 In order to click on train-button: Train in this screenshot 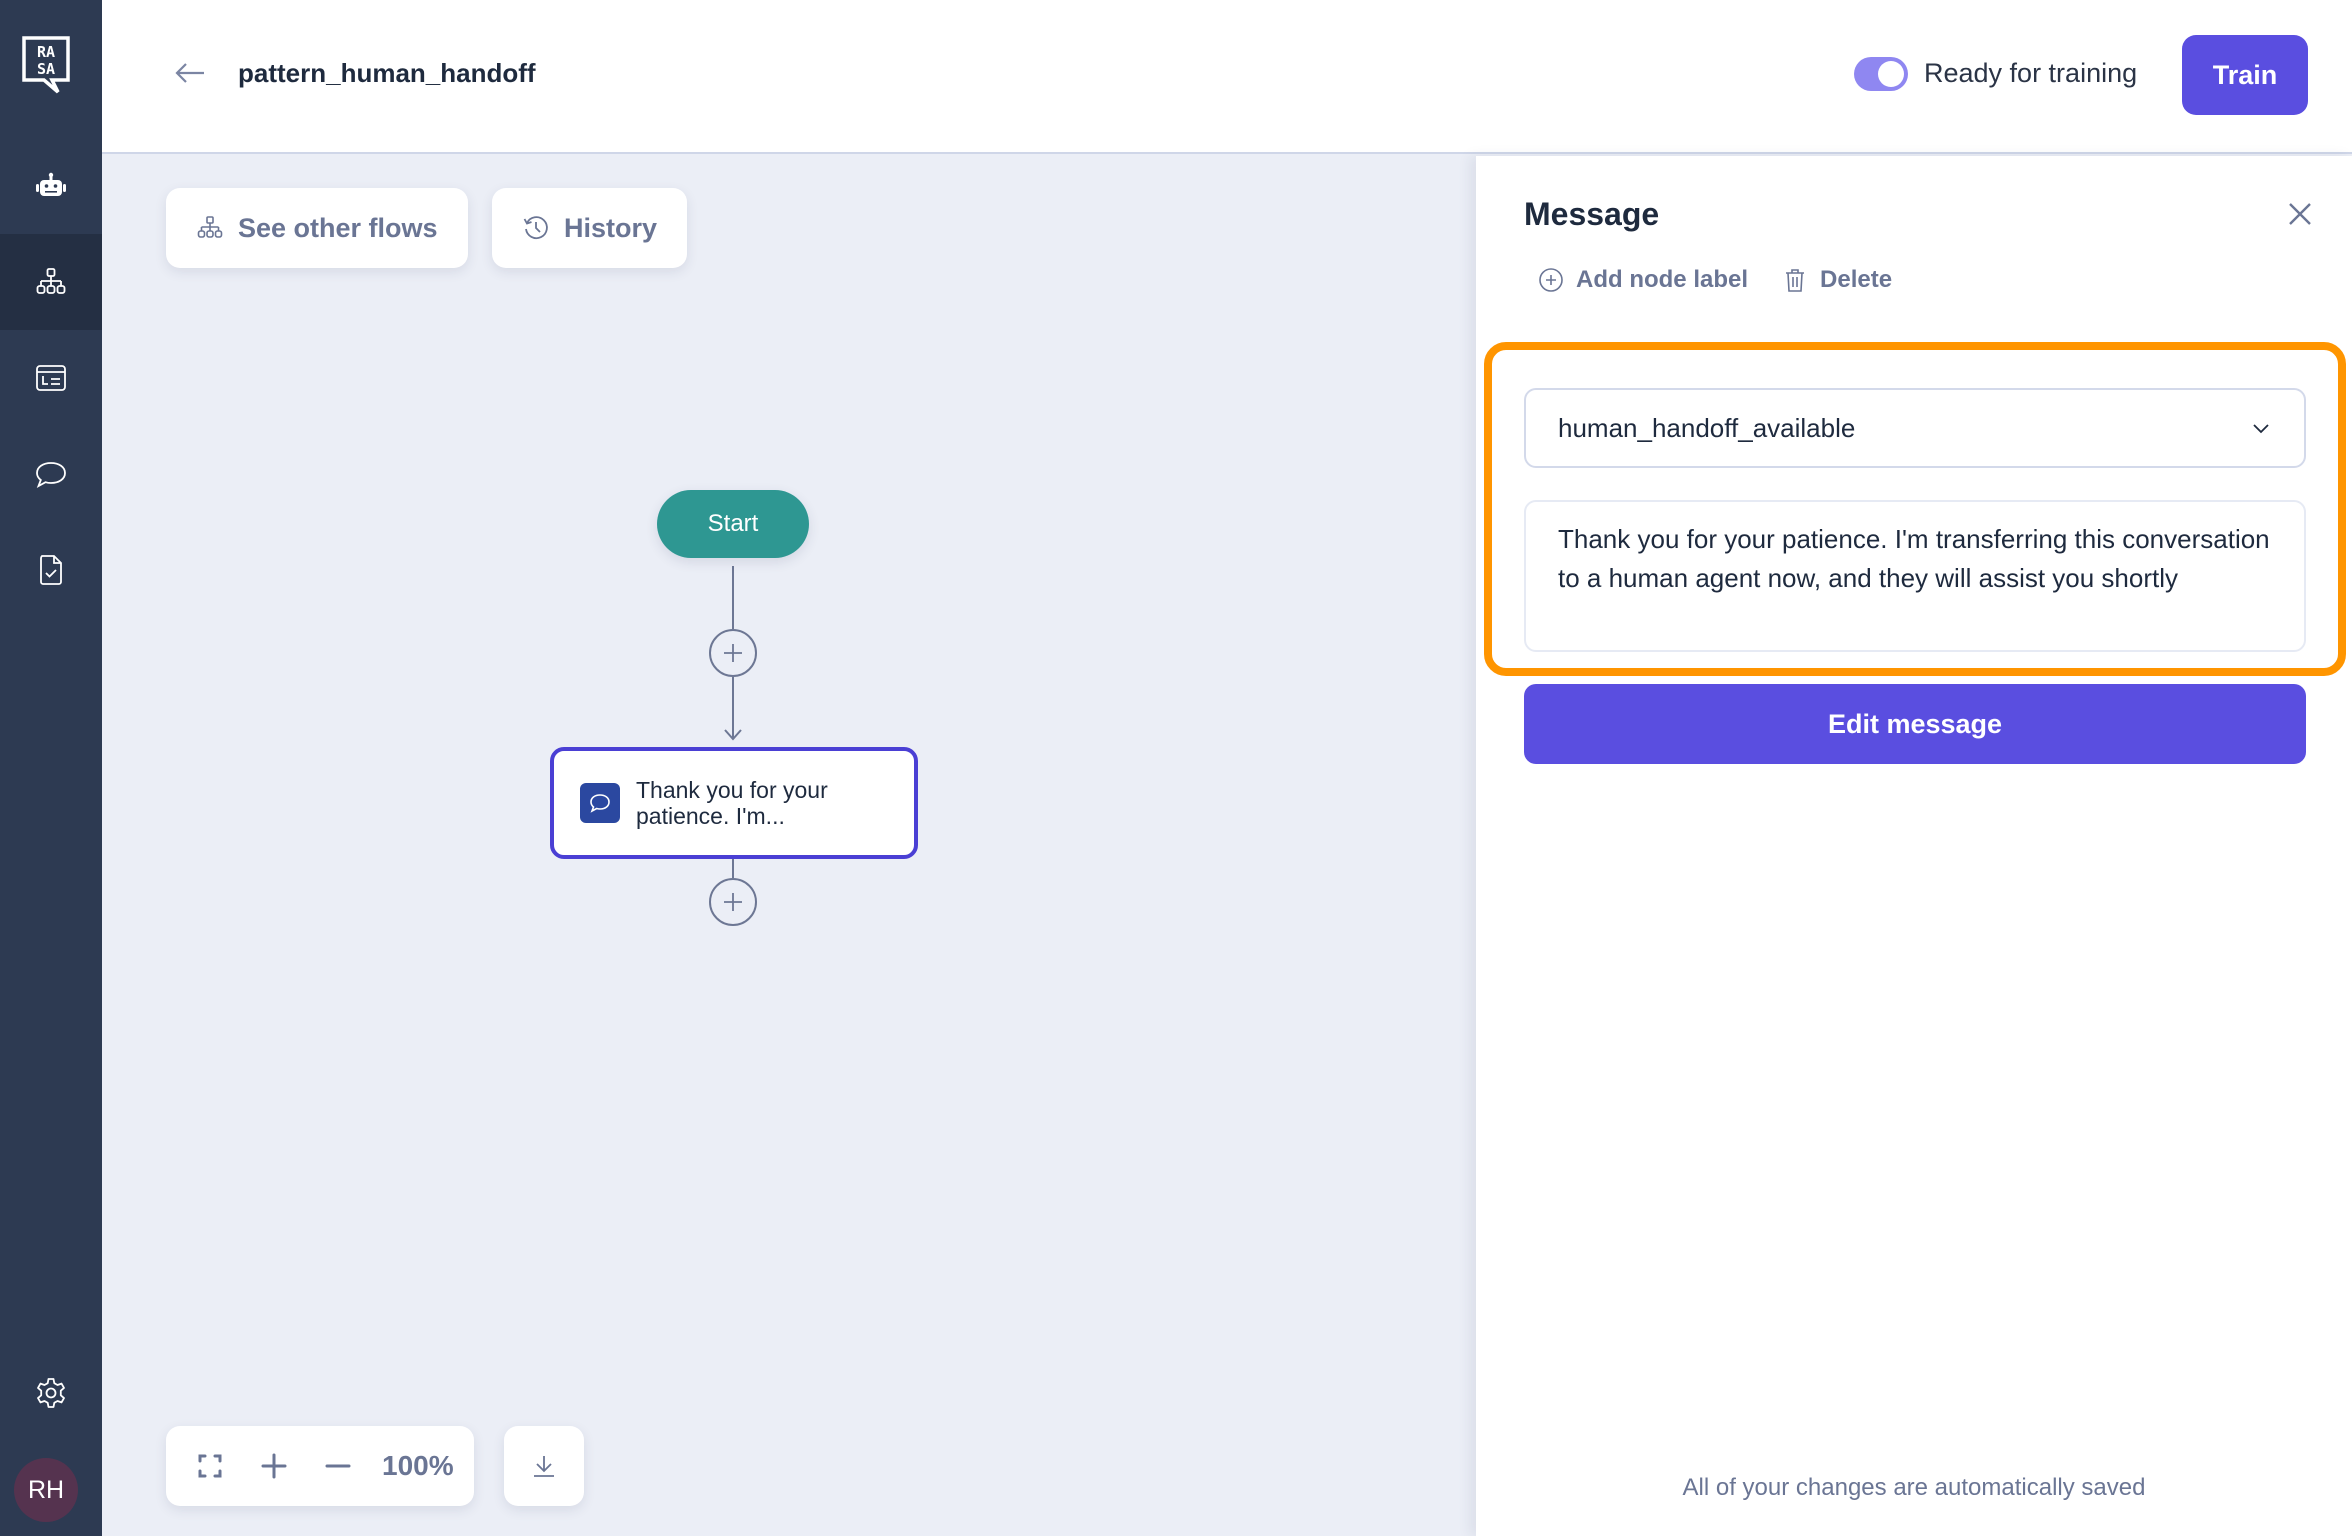, I will do `click(2245, 75)`.